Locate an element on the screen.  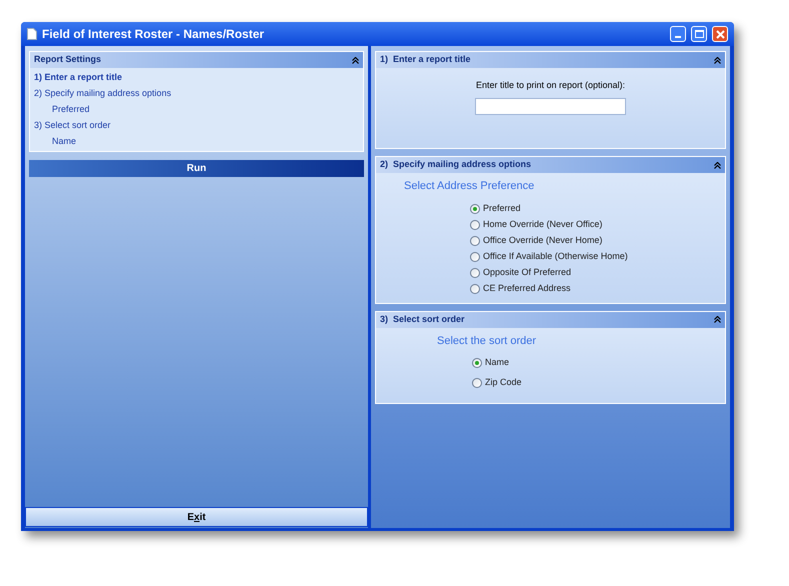
section-title: 3) Select sort order is located at coordinates (422, 319).